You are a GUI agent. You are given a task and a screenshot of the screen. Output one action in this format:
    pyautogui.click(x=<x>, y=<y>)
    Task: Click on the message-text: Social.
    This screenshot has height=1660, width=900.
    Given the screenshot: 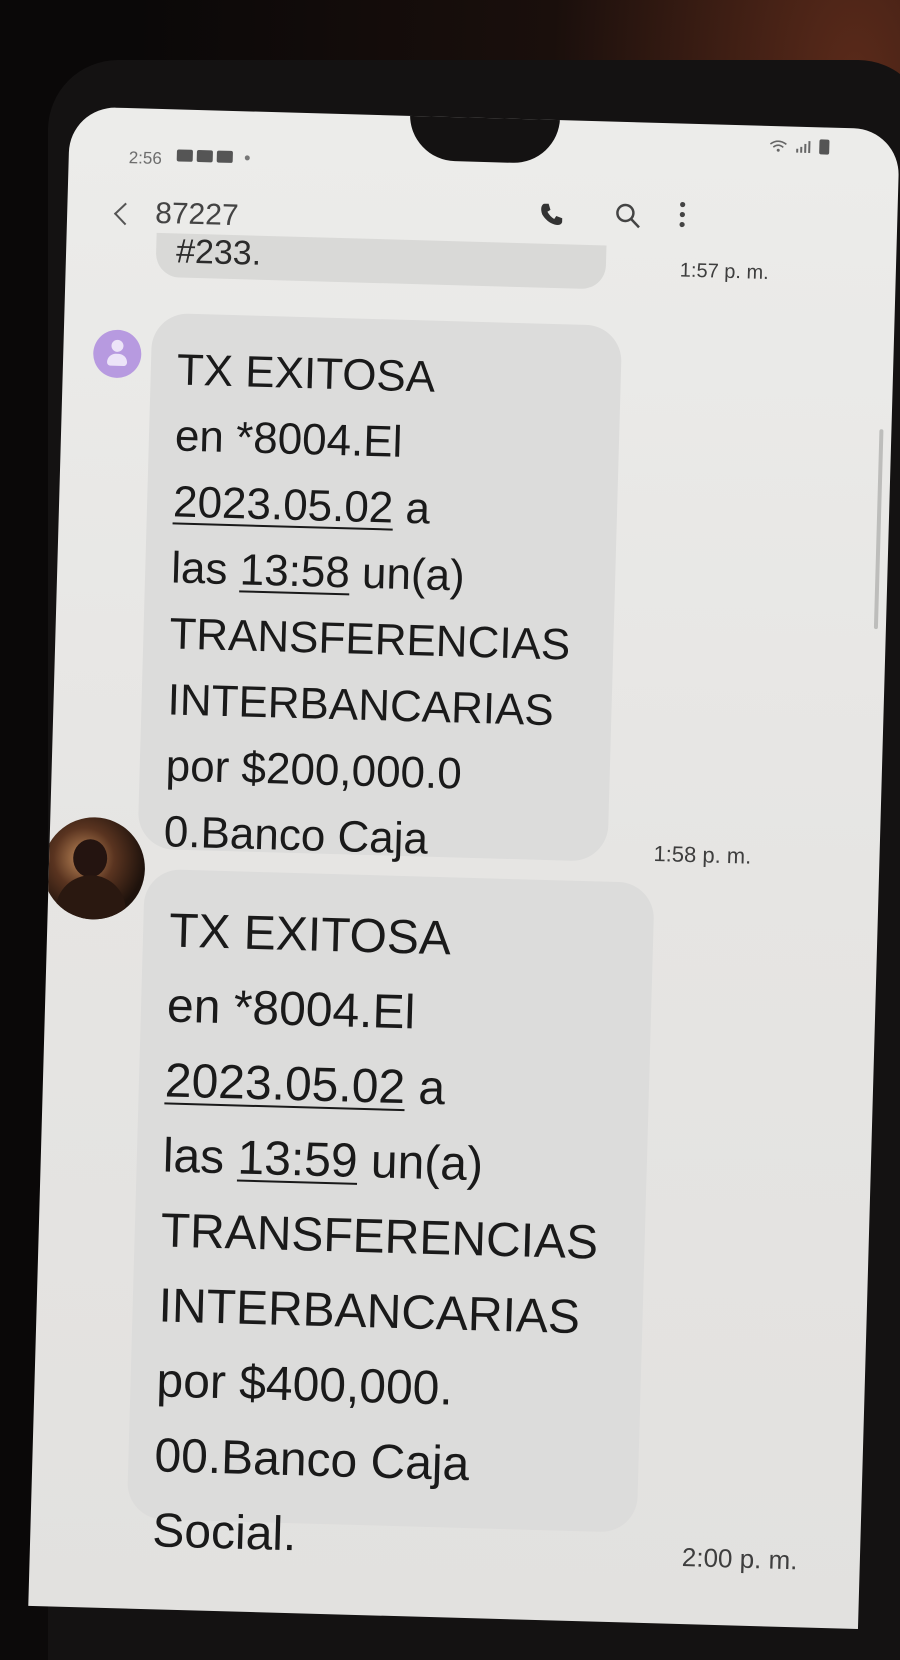 What is the action you would take?
    pyautogui.click(x=224, y=1533)
    